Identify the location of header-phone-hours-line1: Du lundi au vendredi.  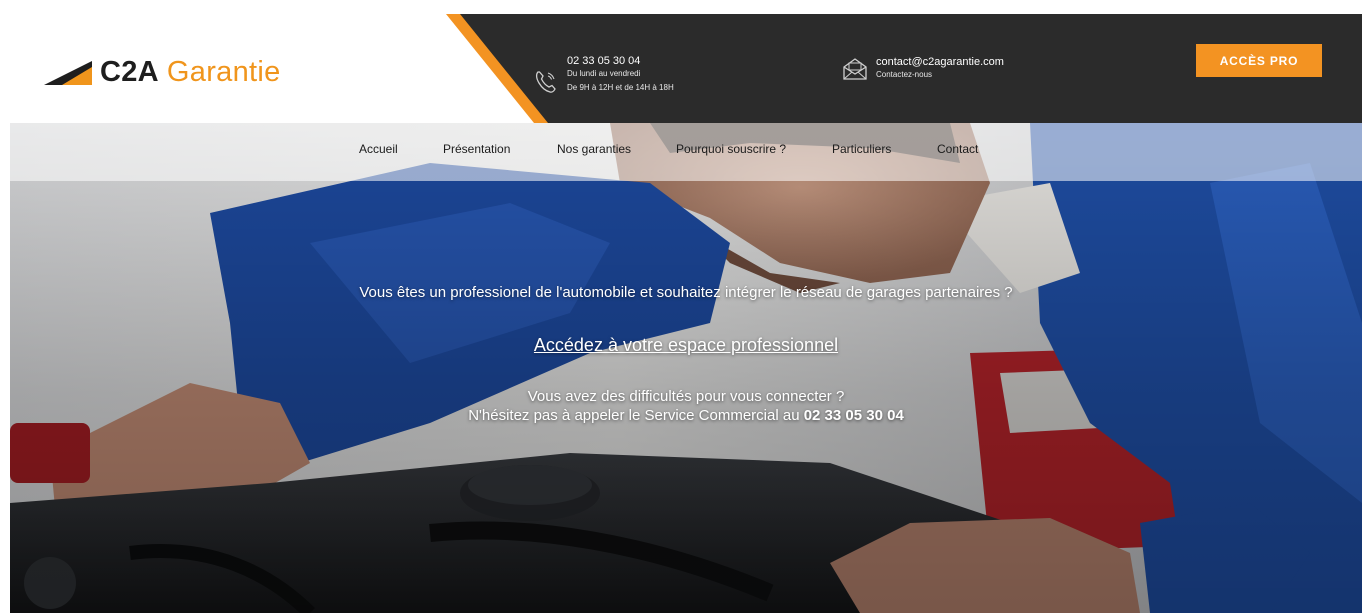
(604, 73).